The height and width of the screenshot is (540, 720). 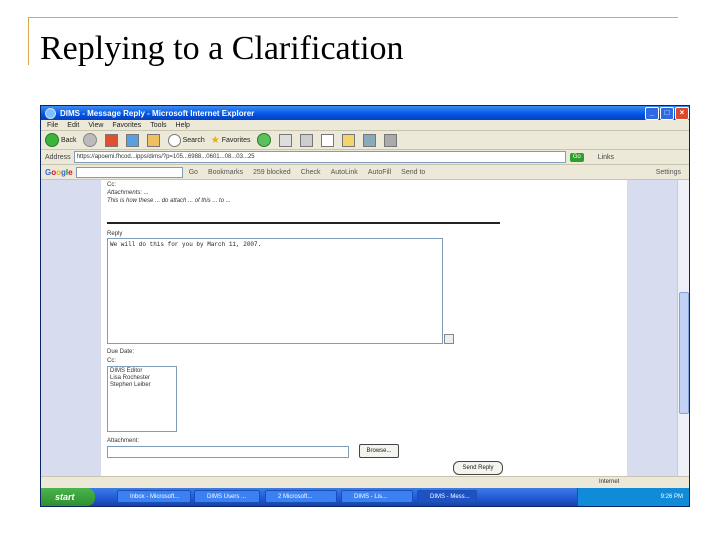 What do you see at coordinates (193, 172) in the screenshot?
I see `google-go-button: Go` at bounding box center [193, 172].